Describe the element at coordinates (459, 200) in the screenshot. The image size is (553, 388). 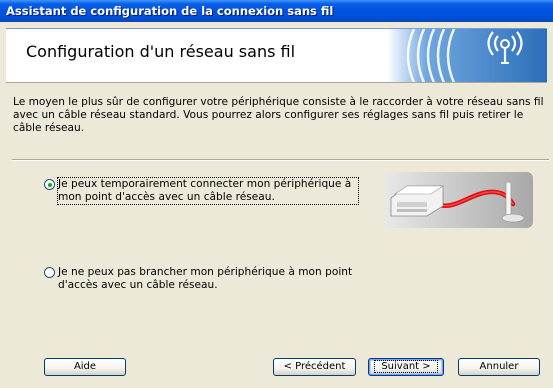
I see `printer-cable-access-point-icon` at that location.